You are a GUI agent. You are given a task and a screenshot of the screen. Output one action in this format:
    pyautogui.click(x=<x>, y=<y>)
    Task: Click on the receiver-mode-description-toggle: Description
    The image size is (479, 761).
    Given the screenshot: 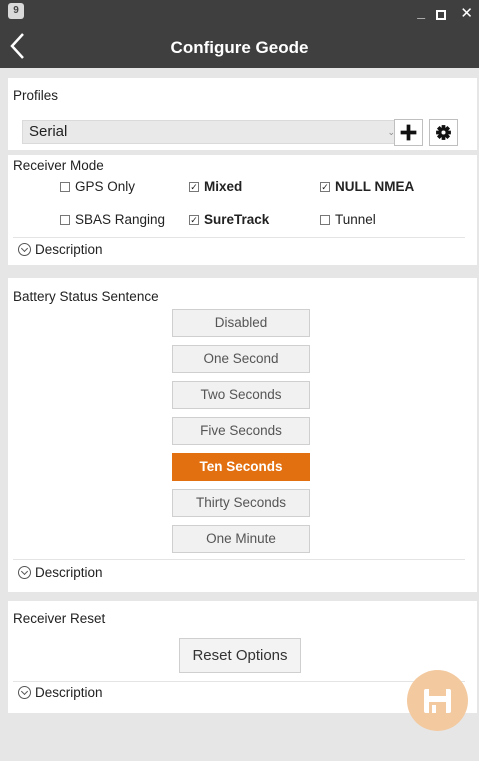 What is the action you would take?
    pyautogui.click(x=60, y=249)
    